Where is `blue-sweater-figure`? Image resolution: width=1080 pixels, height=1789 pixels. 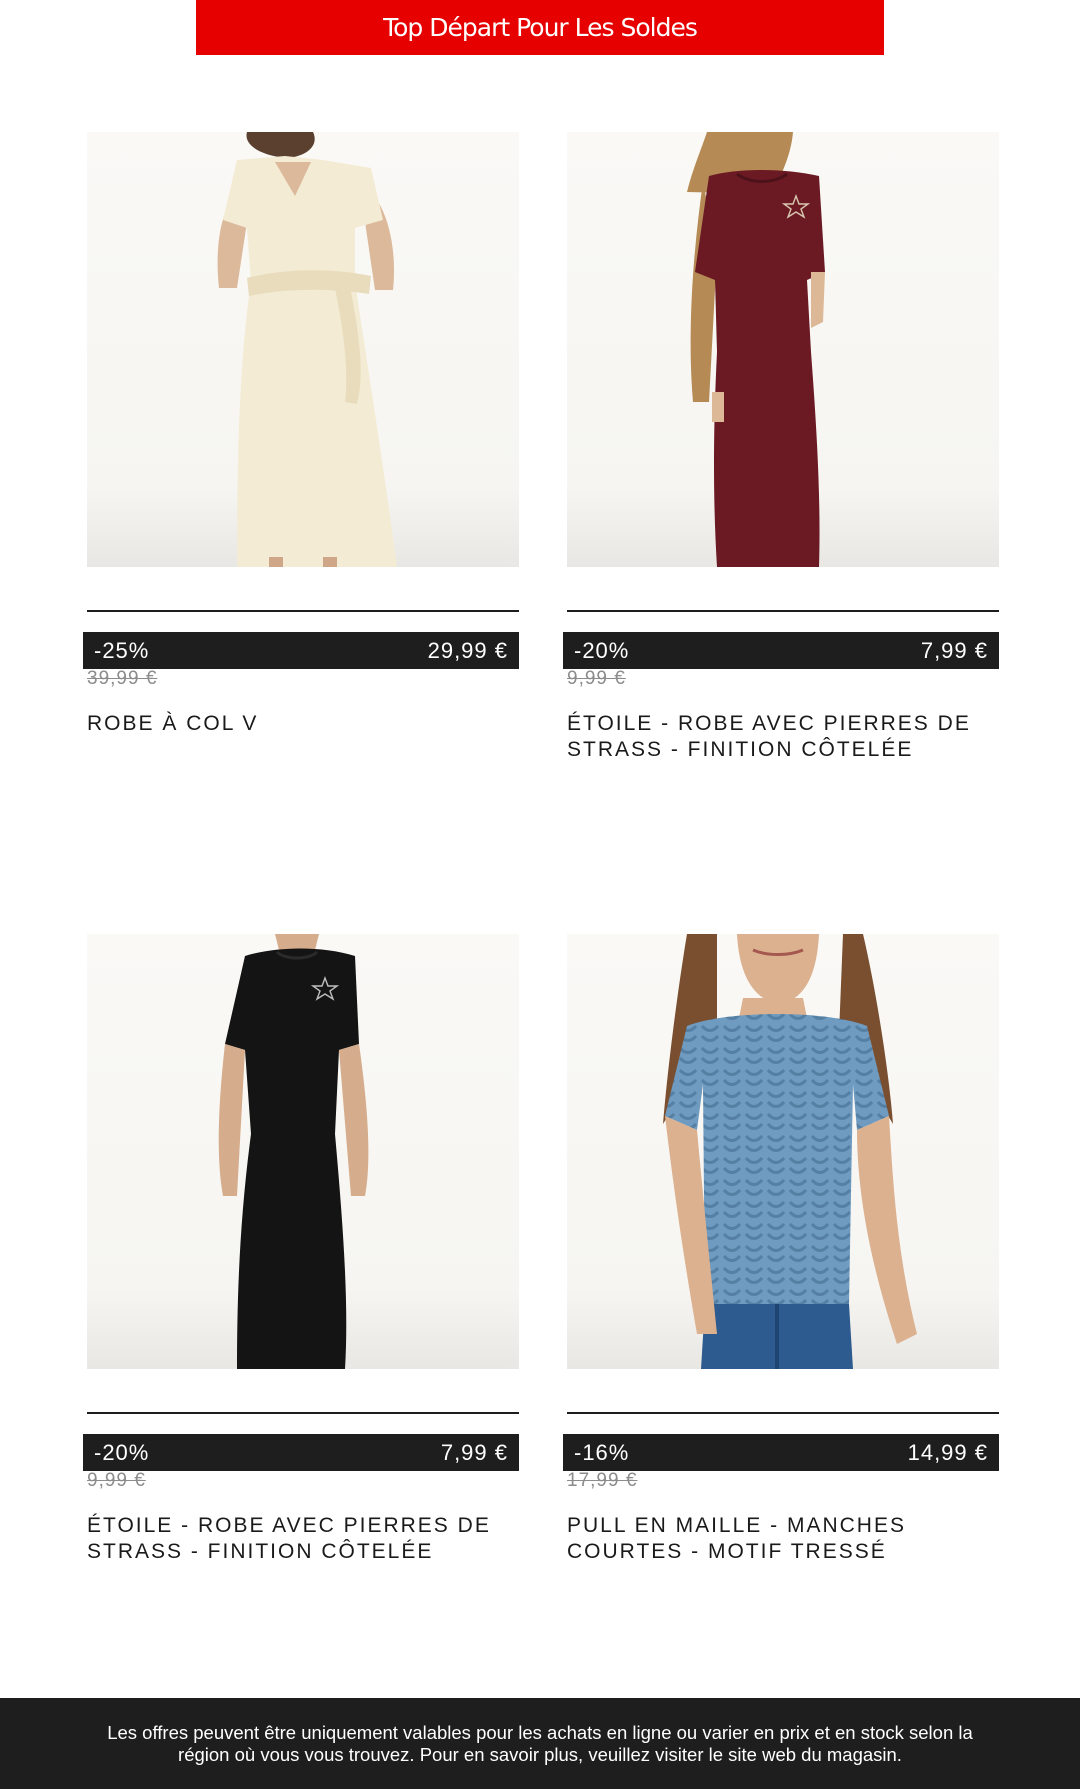 blue-sweater-figure is located at coordinates (790, 1151).